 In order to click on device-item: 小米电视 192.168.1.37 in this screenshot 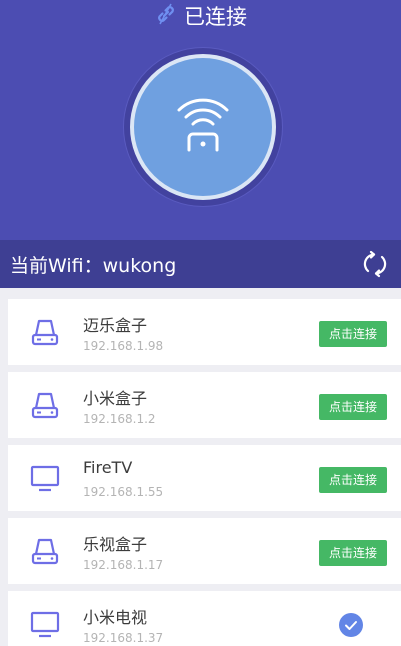, I will do `click(204, 618)`.